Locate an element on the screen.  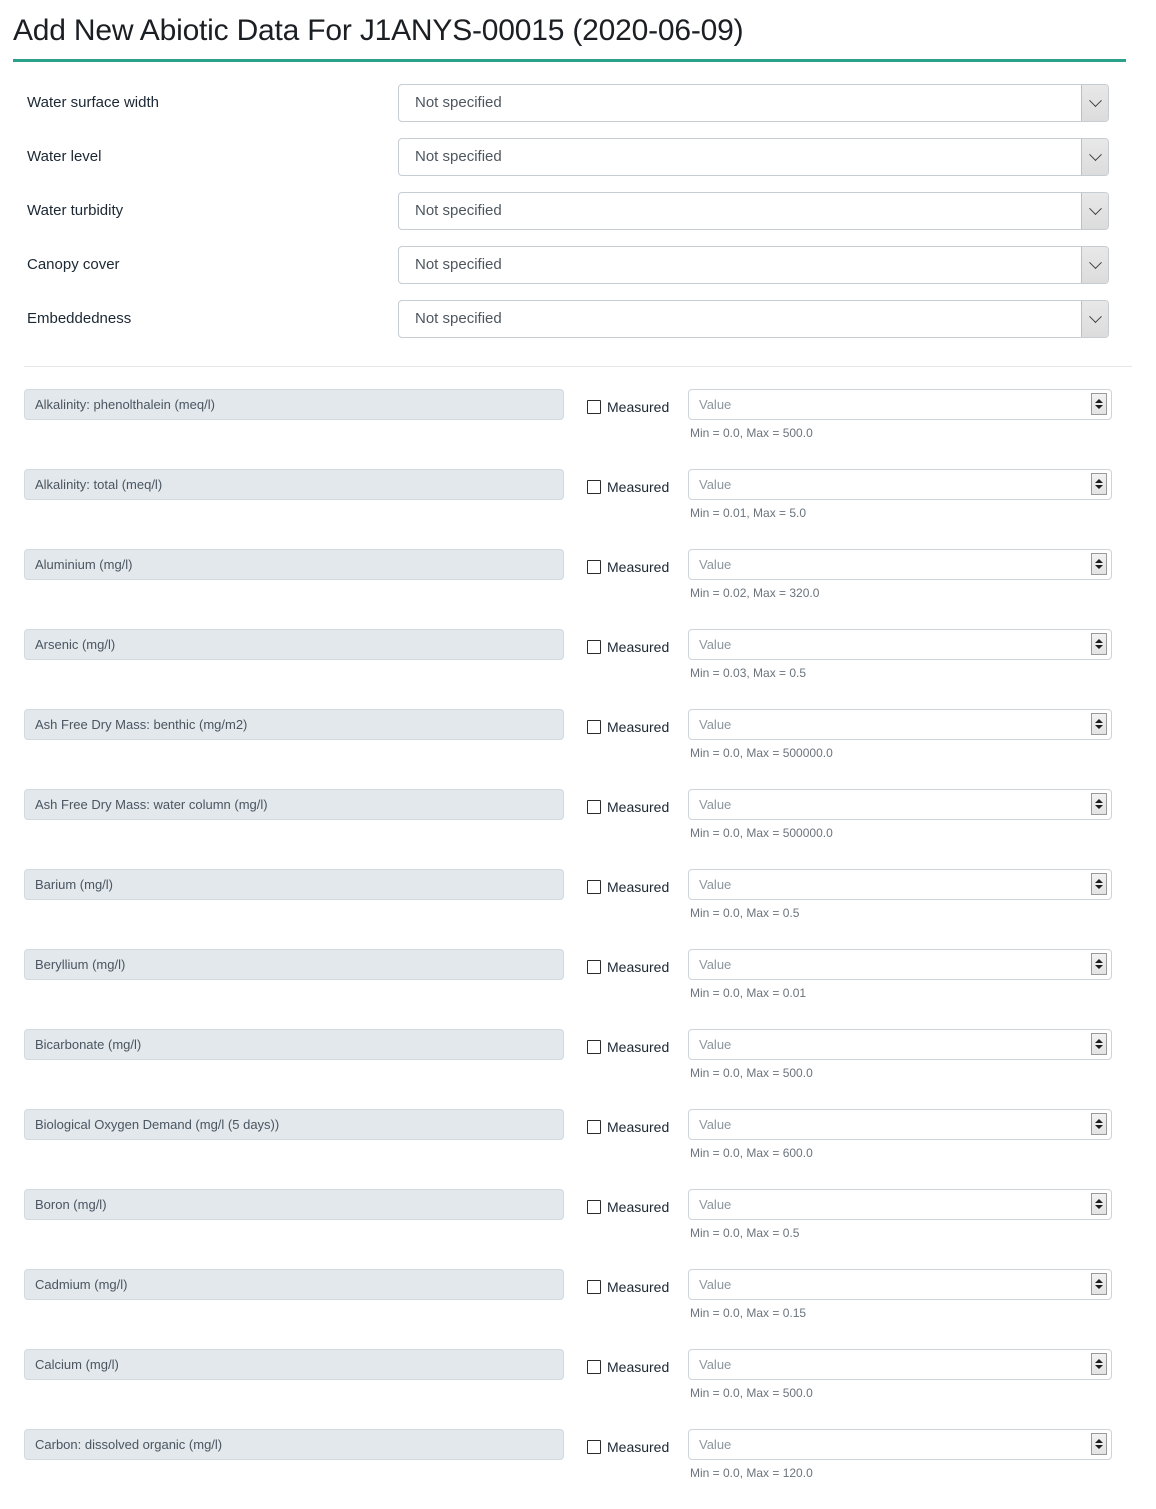
measured-checkbox-7: Measured is located at coordinates (628, 967).